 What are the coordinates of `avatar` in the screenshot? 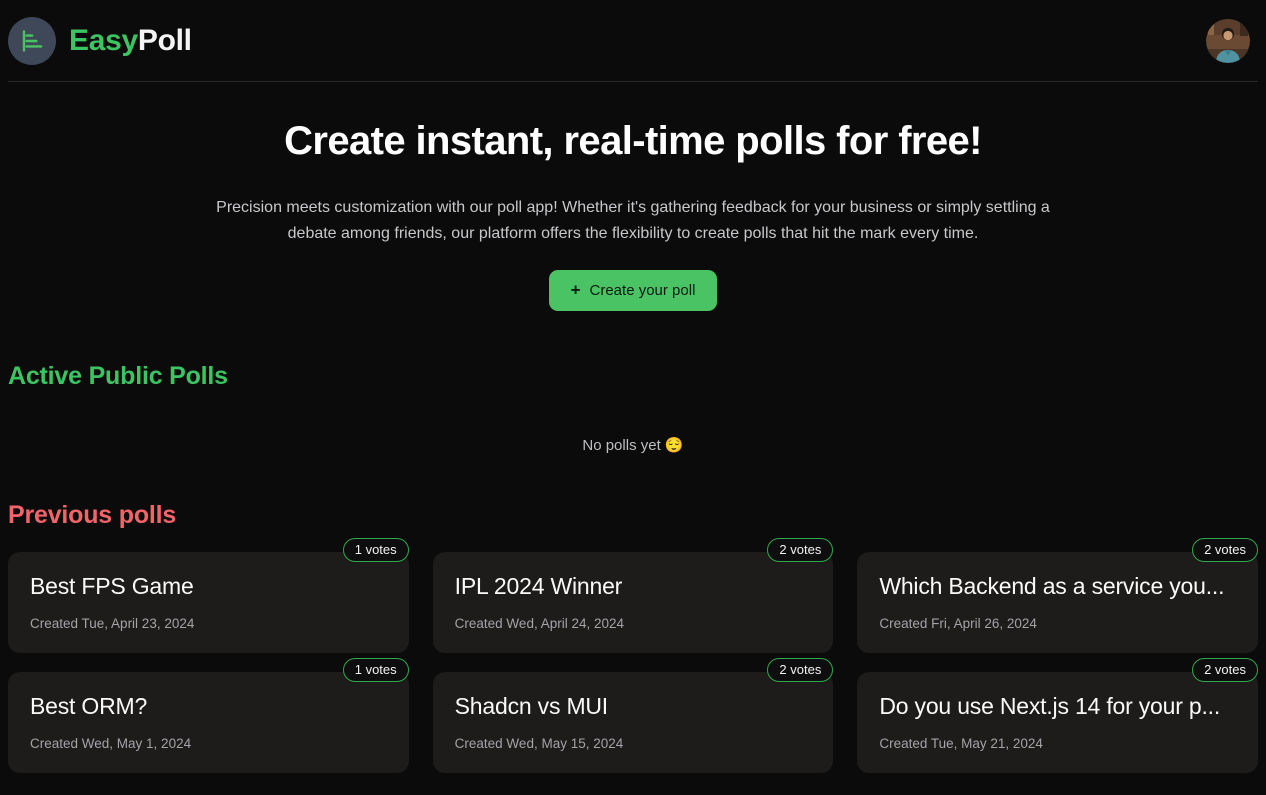 It's located at (1228, 41).